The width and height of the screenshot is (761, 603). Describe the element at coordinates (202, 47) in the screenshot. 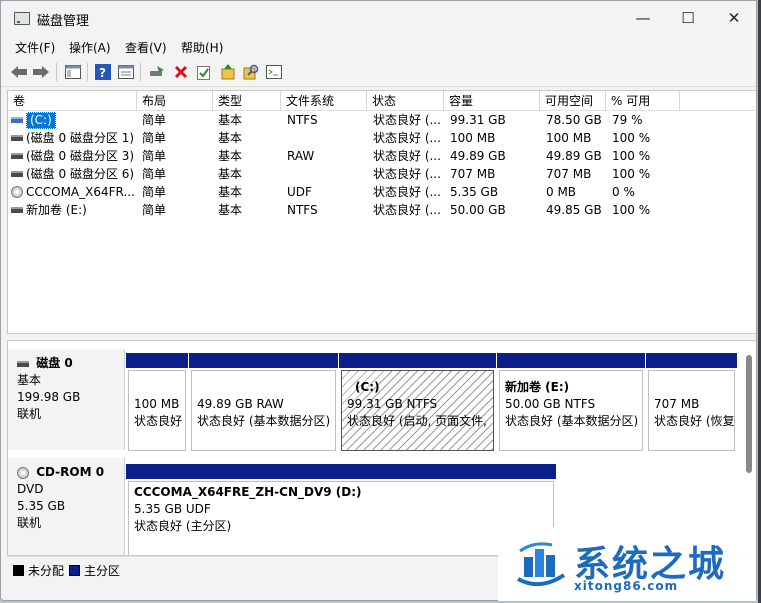

I see `menu-help: 帮助(H)` at that location.